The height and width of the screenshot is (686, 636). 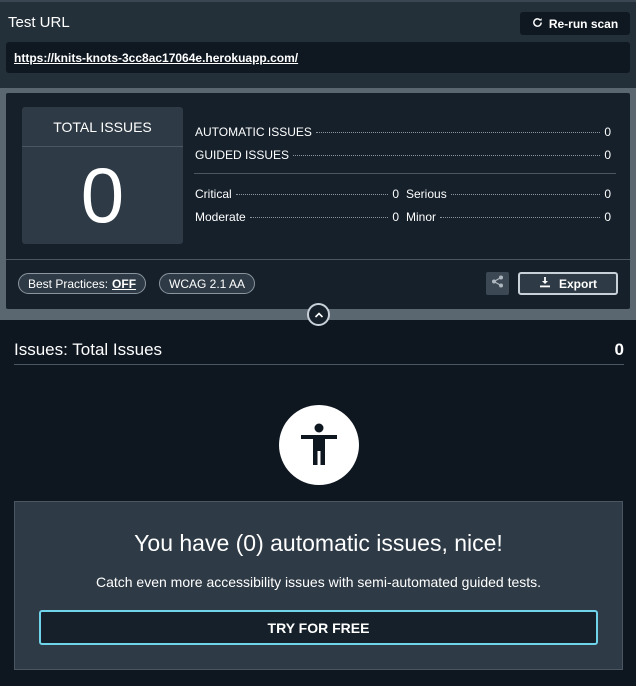 I want to click on export-button: Export, so click(x=568, y=283).